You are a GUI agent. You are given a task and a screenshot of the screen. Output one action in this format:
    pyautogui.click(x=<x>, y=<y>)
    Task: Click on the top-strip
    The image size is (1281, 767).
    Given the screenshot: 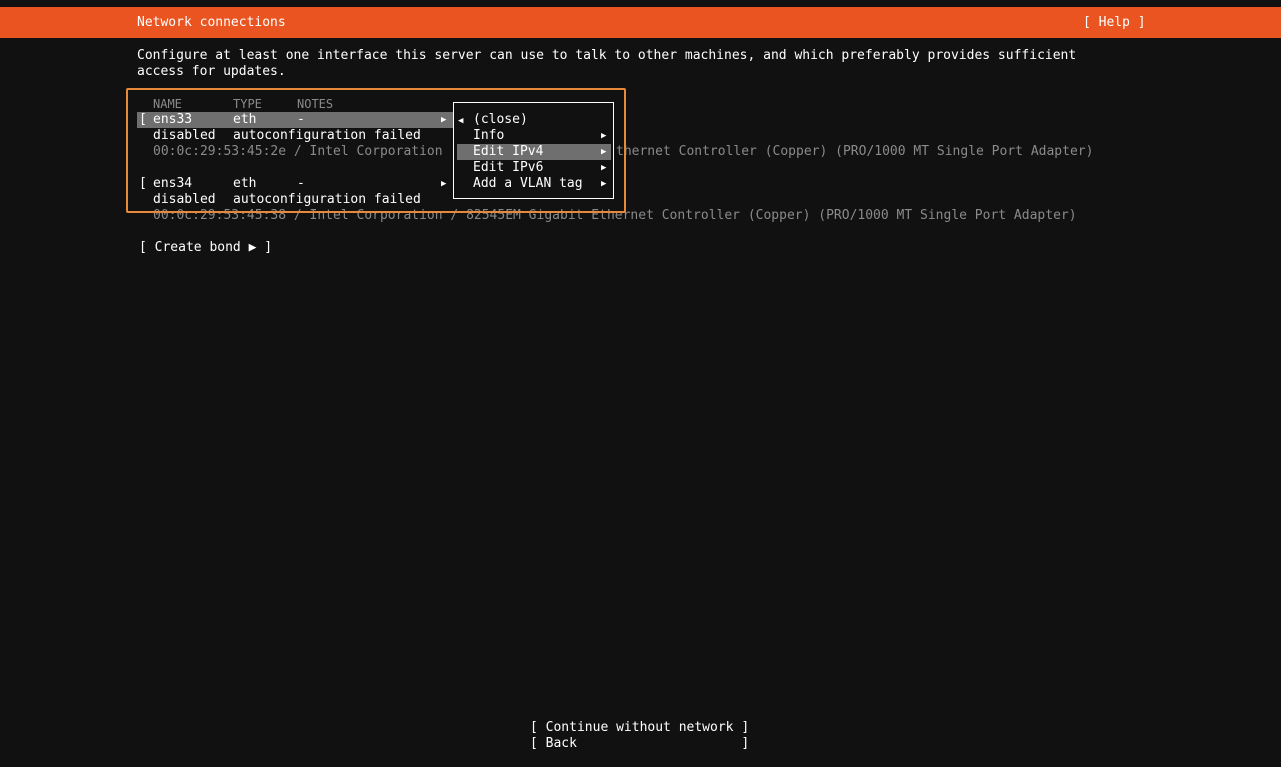 What is the action you would take?
    pyautogui.click(x=640, y=3)
    